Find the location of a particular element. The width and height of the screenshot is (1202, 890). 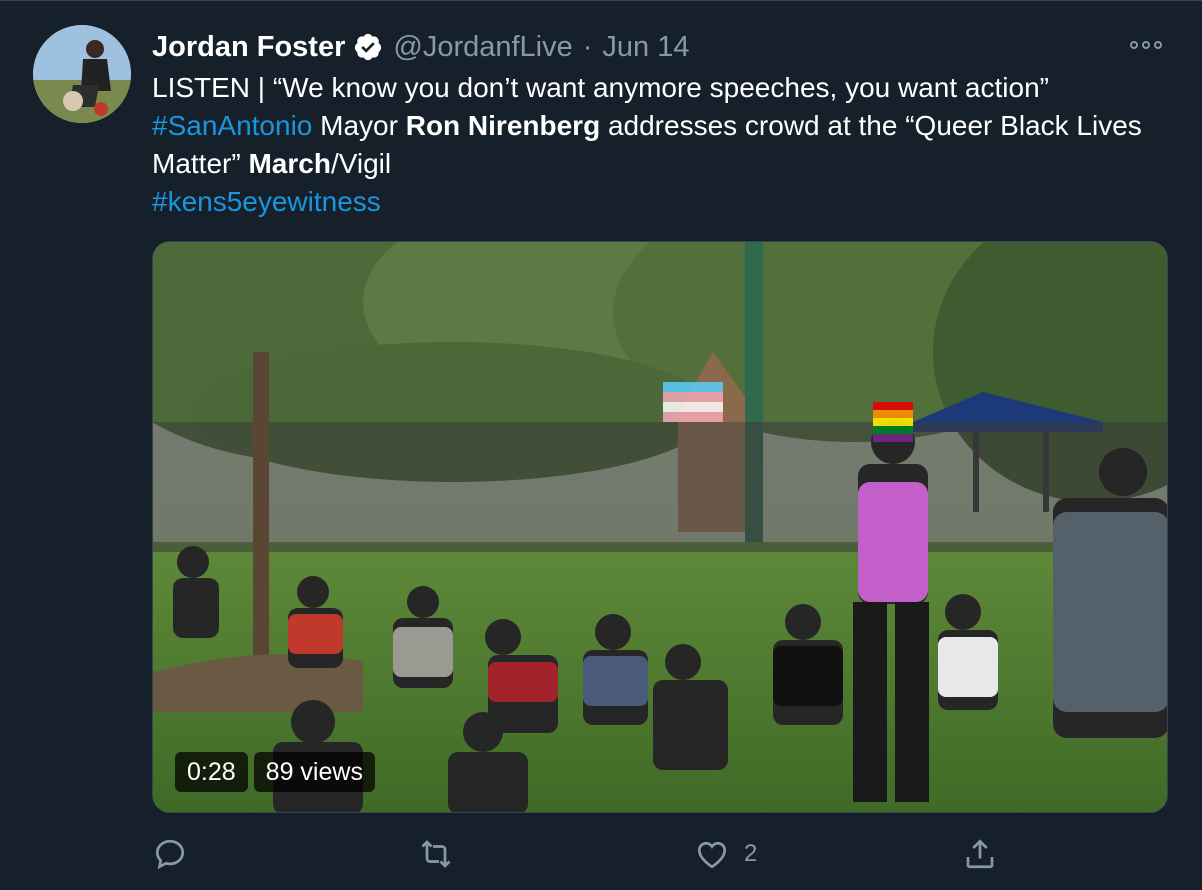

bold-word: March is located at coordinates (289, 163).